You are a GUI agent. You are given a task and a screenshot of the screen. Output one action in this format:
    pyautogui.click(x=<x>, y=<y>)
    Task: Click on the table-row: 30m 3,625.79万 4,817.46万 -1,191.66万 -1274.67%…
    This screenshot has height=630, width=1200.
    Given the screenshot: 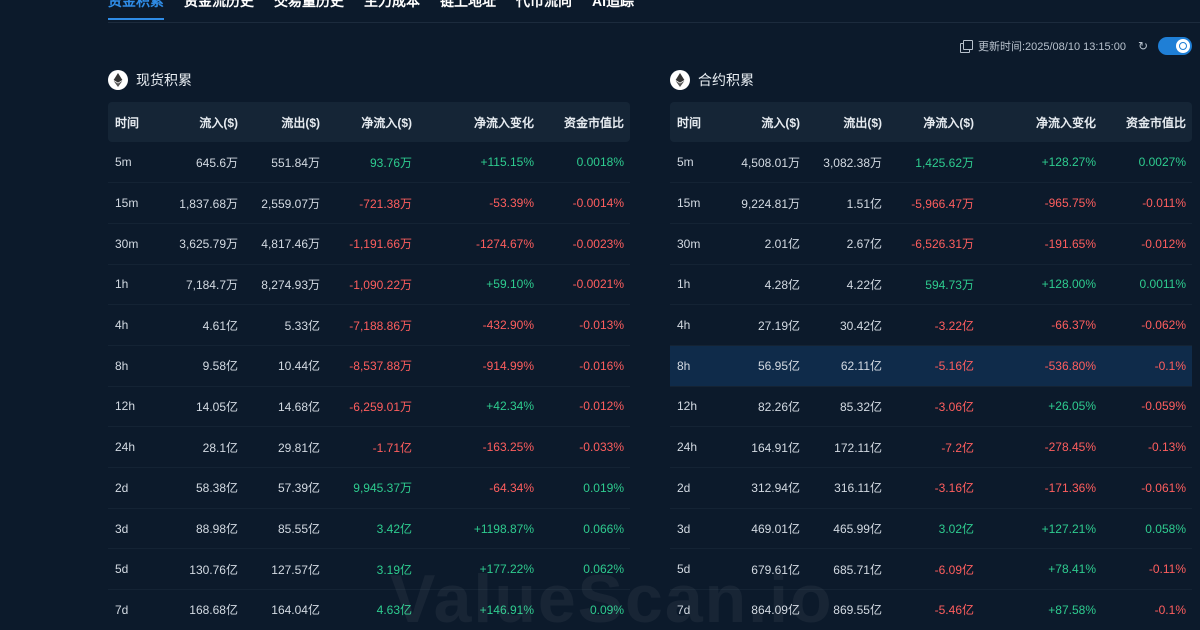 What is the action you would take?
    pyautogui.click(x=369, y=244)
    